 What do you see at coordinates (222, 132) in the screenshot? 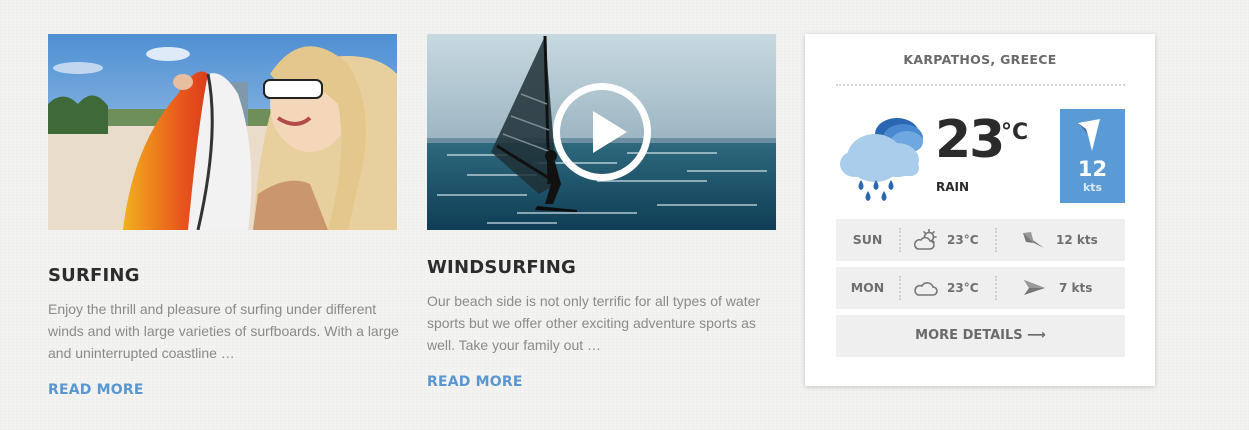
I see `surfing-image` at bounding box center [222, 132].